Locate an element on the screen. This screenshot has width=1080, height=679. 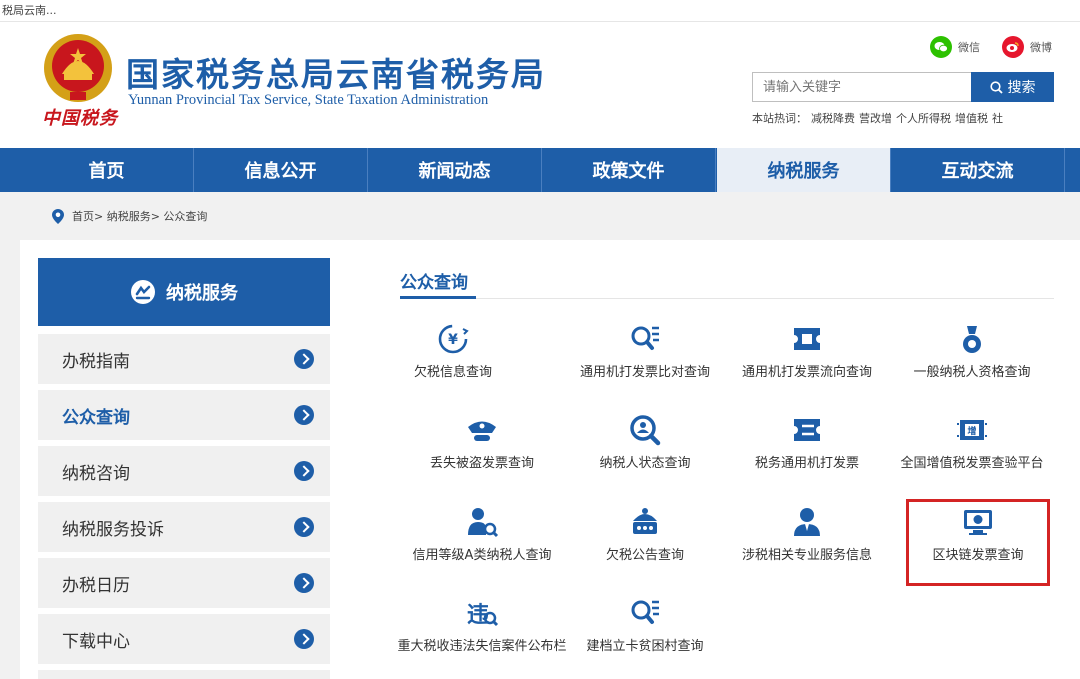
site-title: 国家税务总局云南省税务局 is located at coordinates (336, 72).